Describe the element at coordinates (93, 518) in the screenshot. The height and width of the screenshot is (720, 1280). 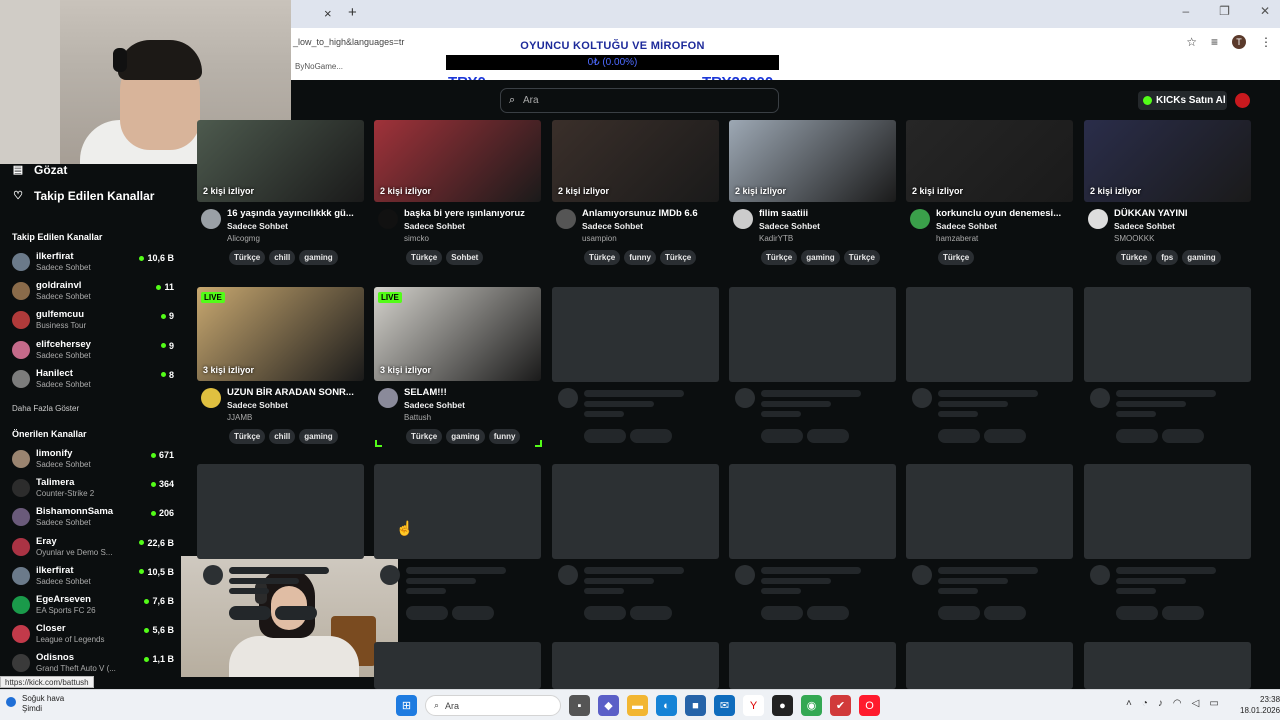
I see `sidebar-channel-item: BishamonnSama Sadece Sohbet 206` at that location.